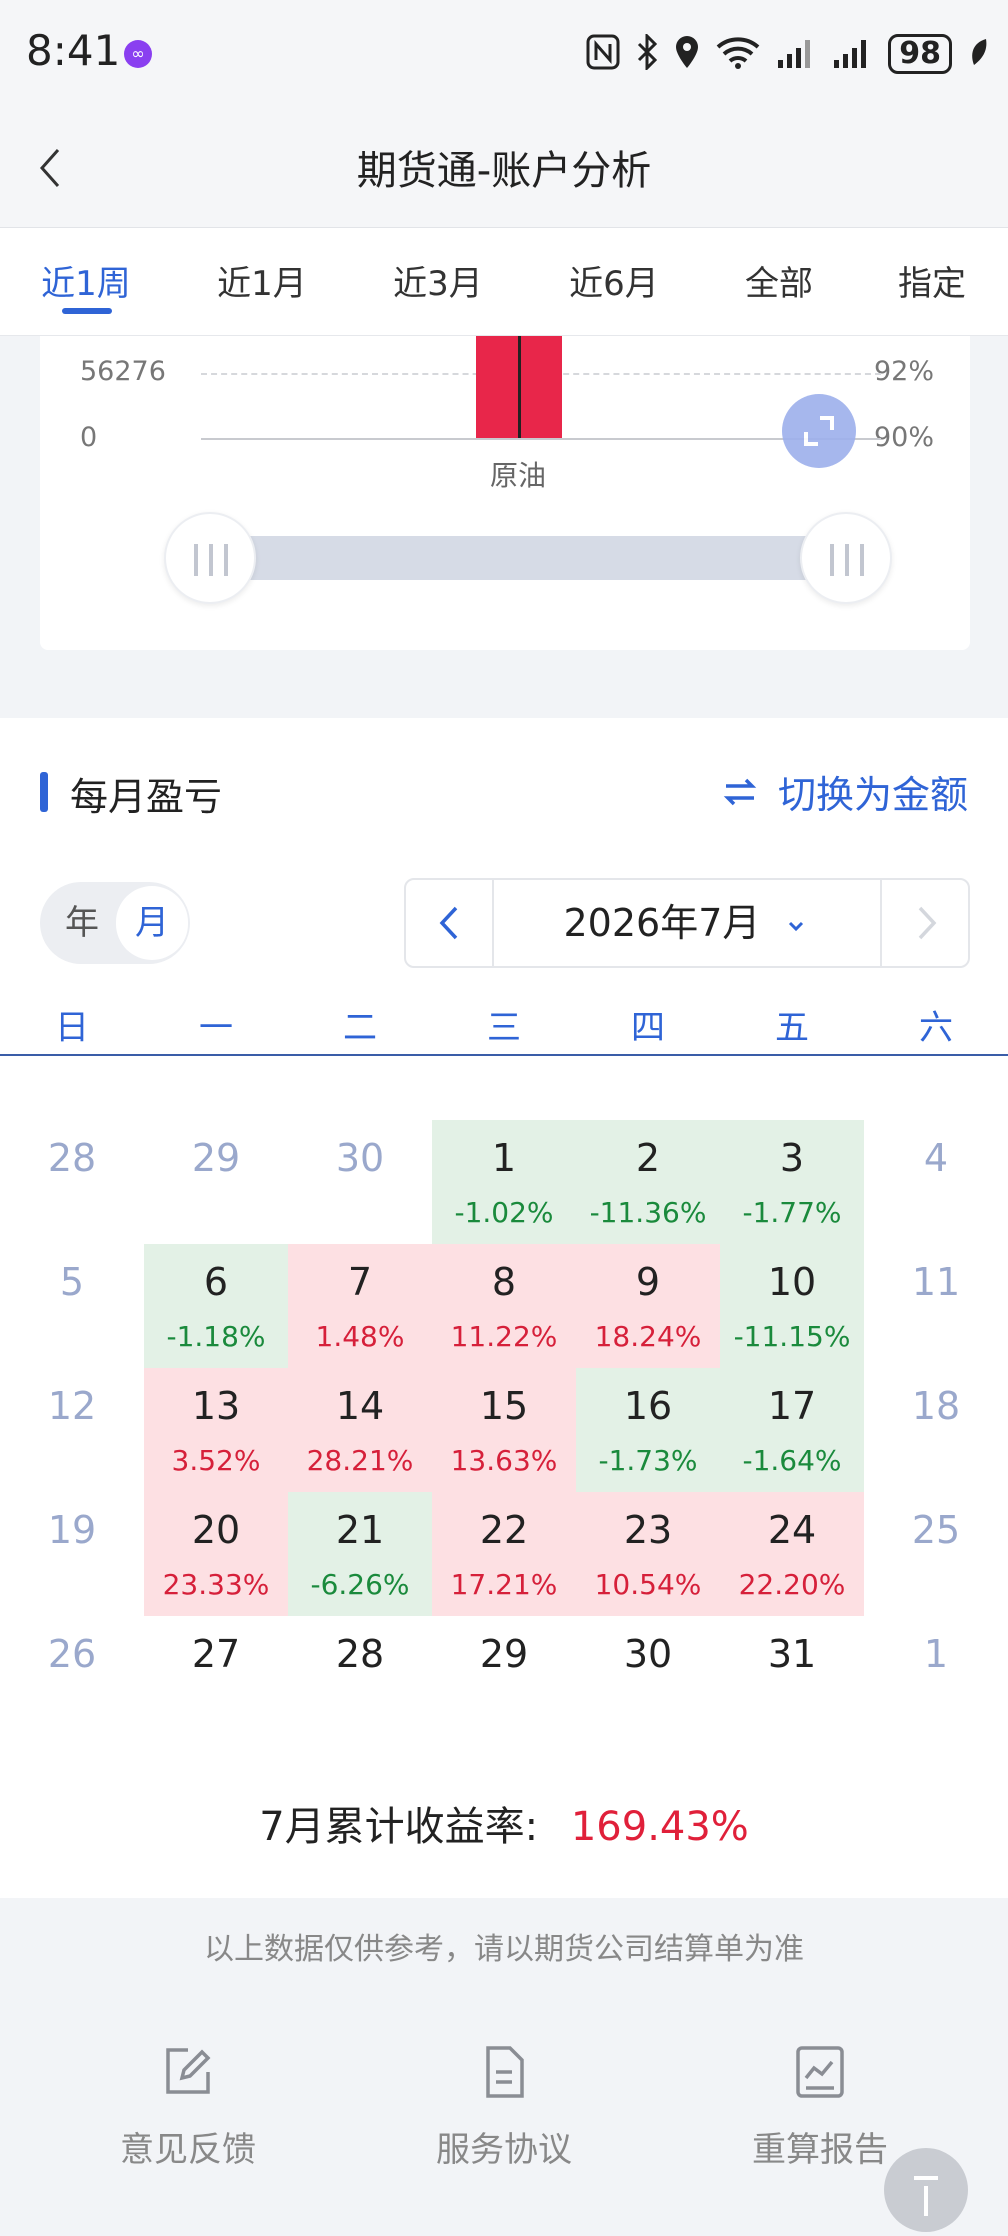 The image size is (1008, 2236). I want to click on calendar-day: 26, so click(72, 1678).